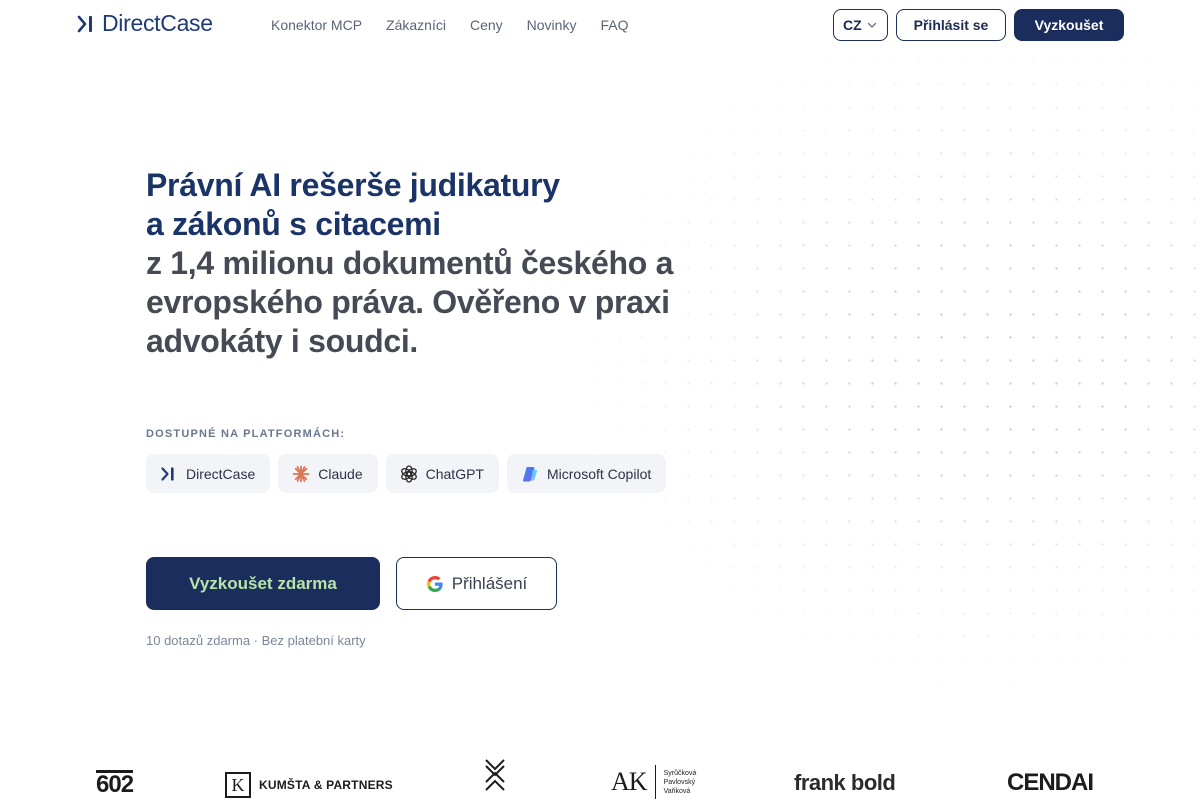  What do you see at coordinates (677, 791) in the screenshot?
I see `ak-name: Vaňková` at bounding box center [677, 791].